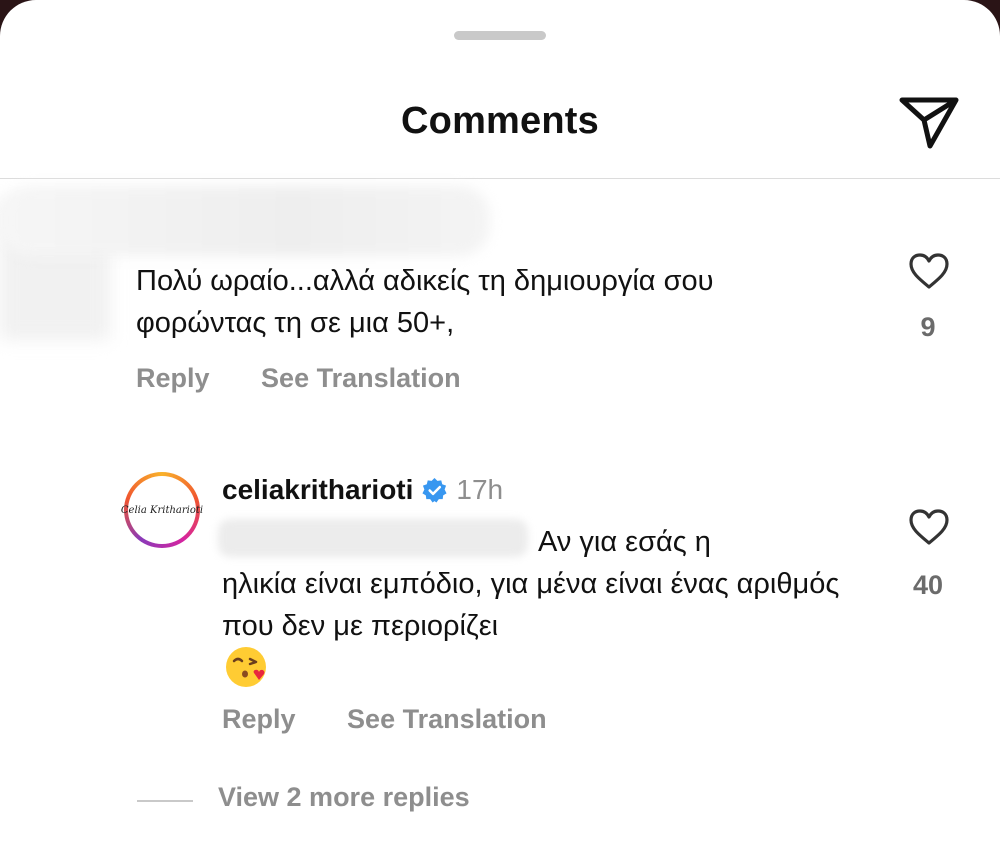  What do you see at coordinates (434, 490) in the screenshot?
I see `verified-badge-icon` at bounding box center [434, 490].